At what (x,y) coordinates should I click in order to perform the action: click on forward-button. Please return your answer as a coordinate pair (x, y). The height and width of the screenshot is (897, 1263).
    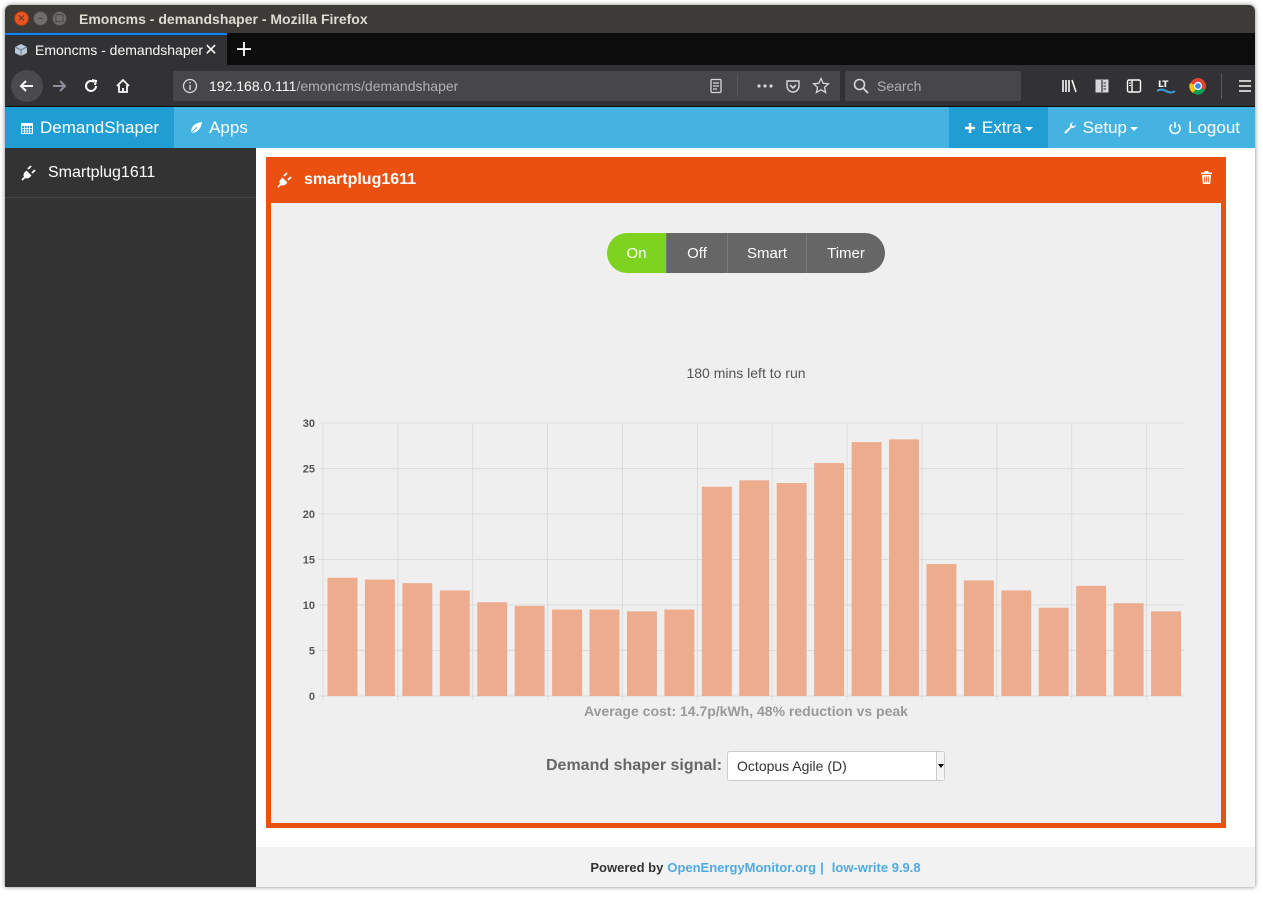
    Looking at the image, I should click on (59, 86).